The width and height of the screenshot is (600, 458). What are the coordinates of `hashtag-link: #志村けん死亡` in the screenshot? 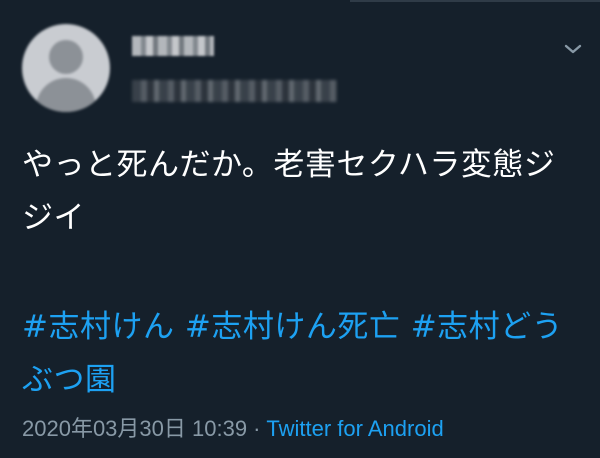 It's located at (292, 327).